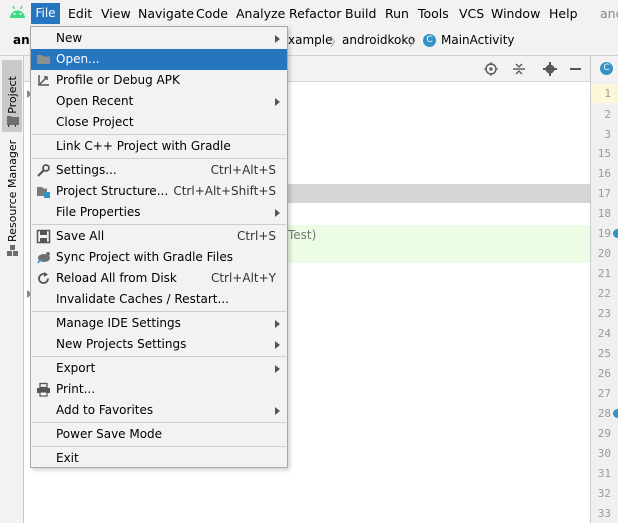 The height and width of the screenshot is (523, 618). Describe the element at coordinates (45, 13) in the screenshot. I see `menu-file: File` at that location.